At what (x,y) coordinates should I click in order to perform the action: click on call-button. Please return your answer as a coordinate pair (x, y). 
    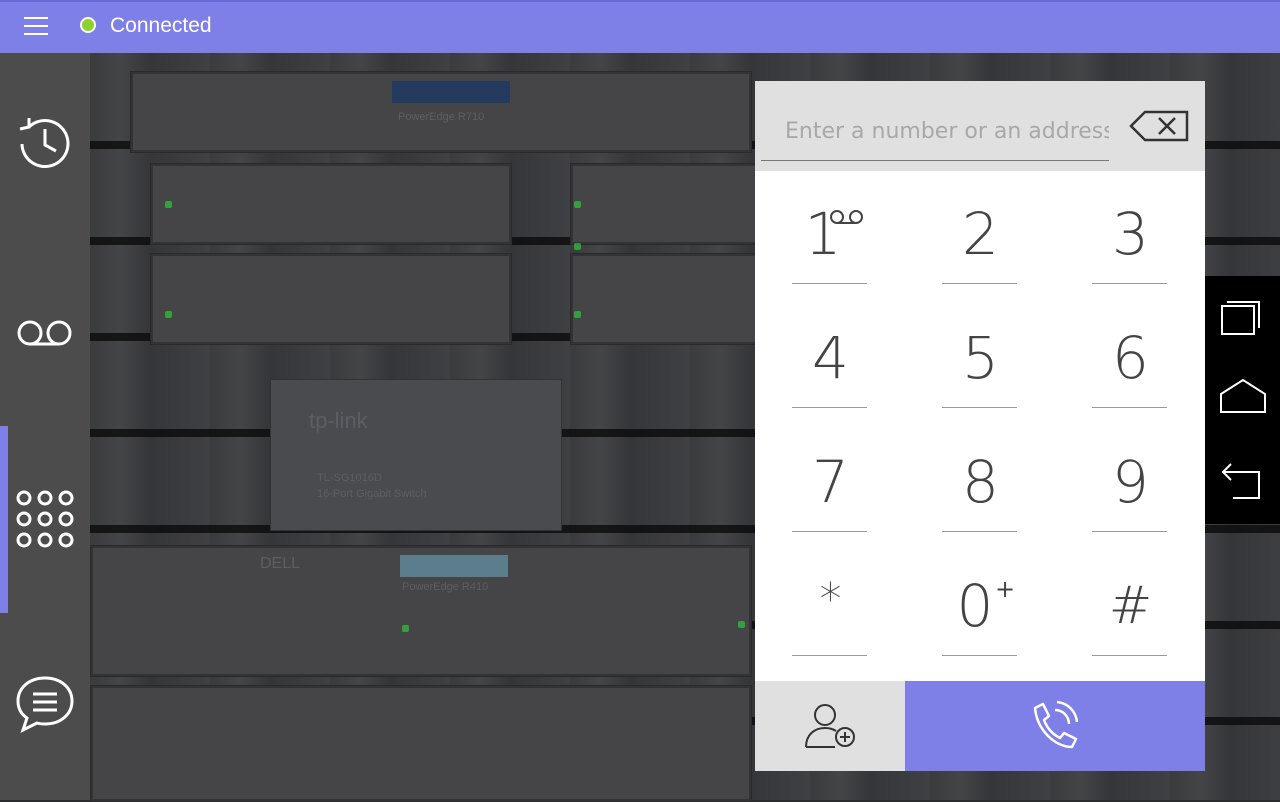
    Looking at the image, I should click on (1055, 726).